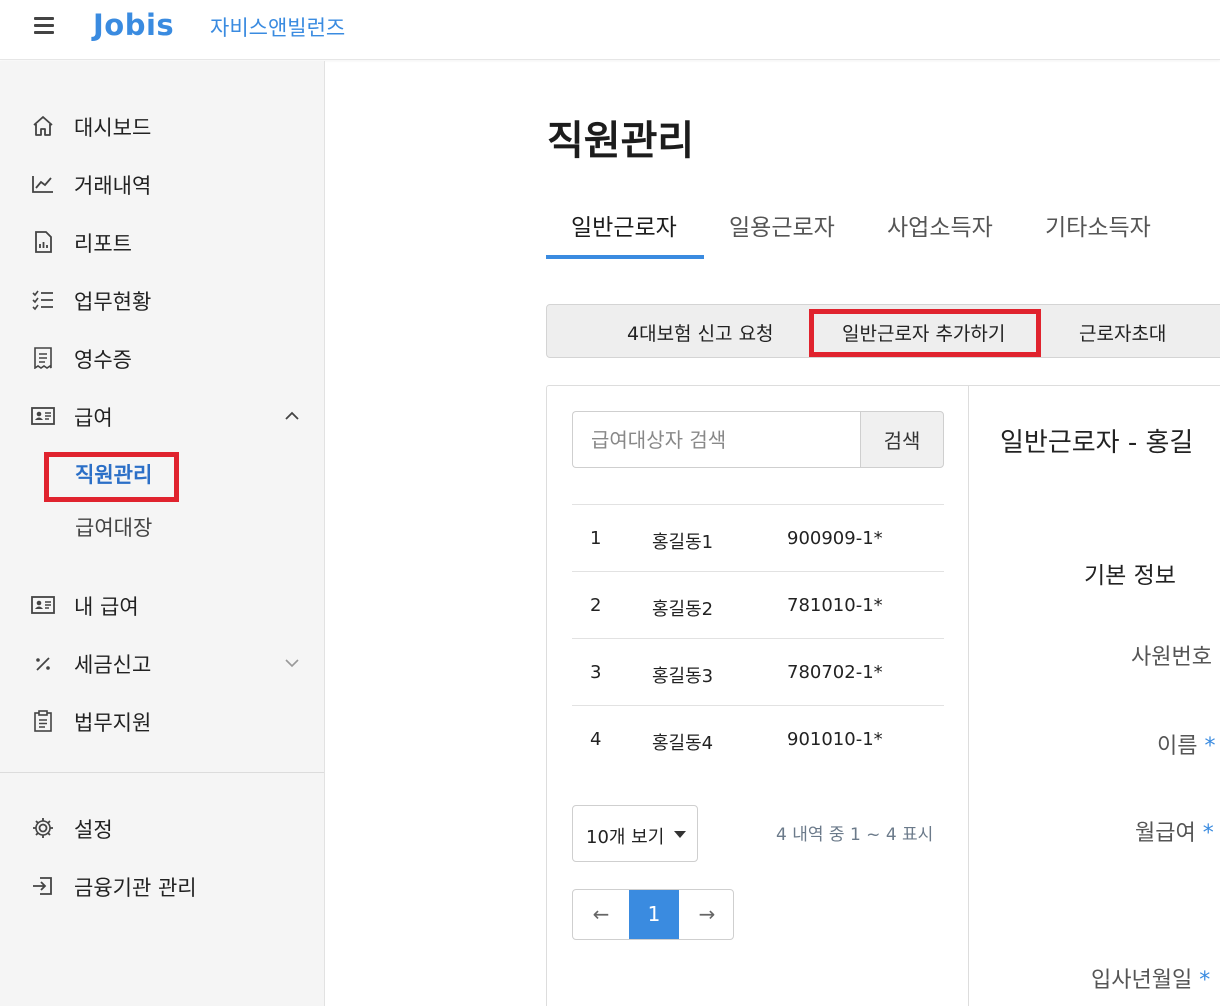 The height and width of the screenshot is (1006, 1220). I want to click on top-header: Jobis 자비스앤빌런즈, so click(610, 30).